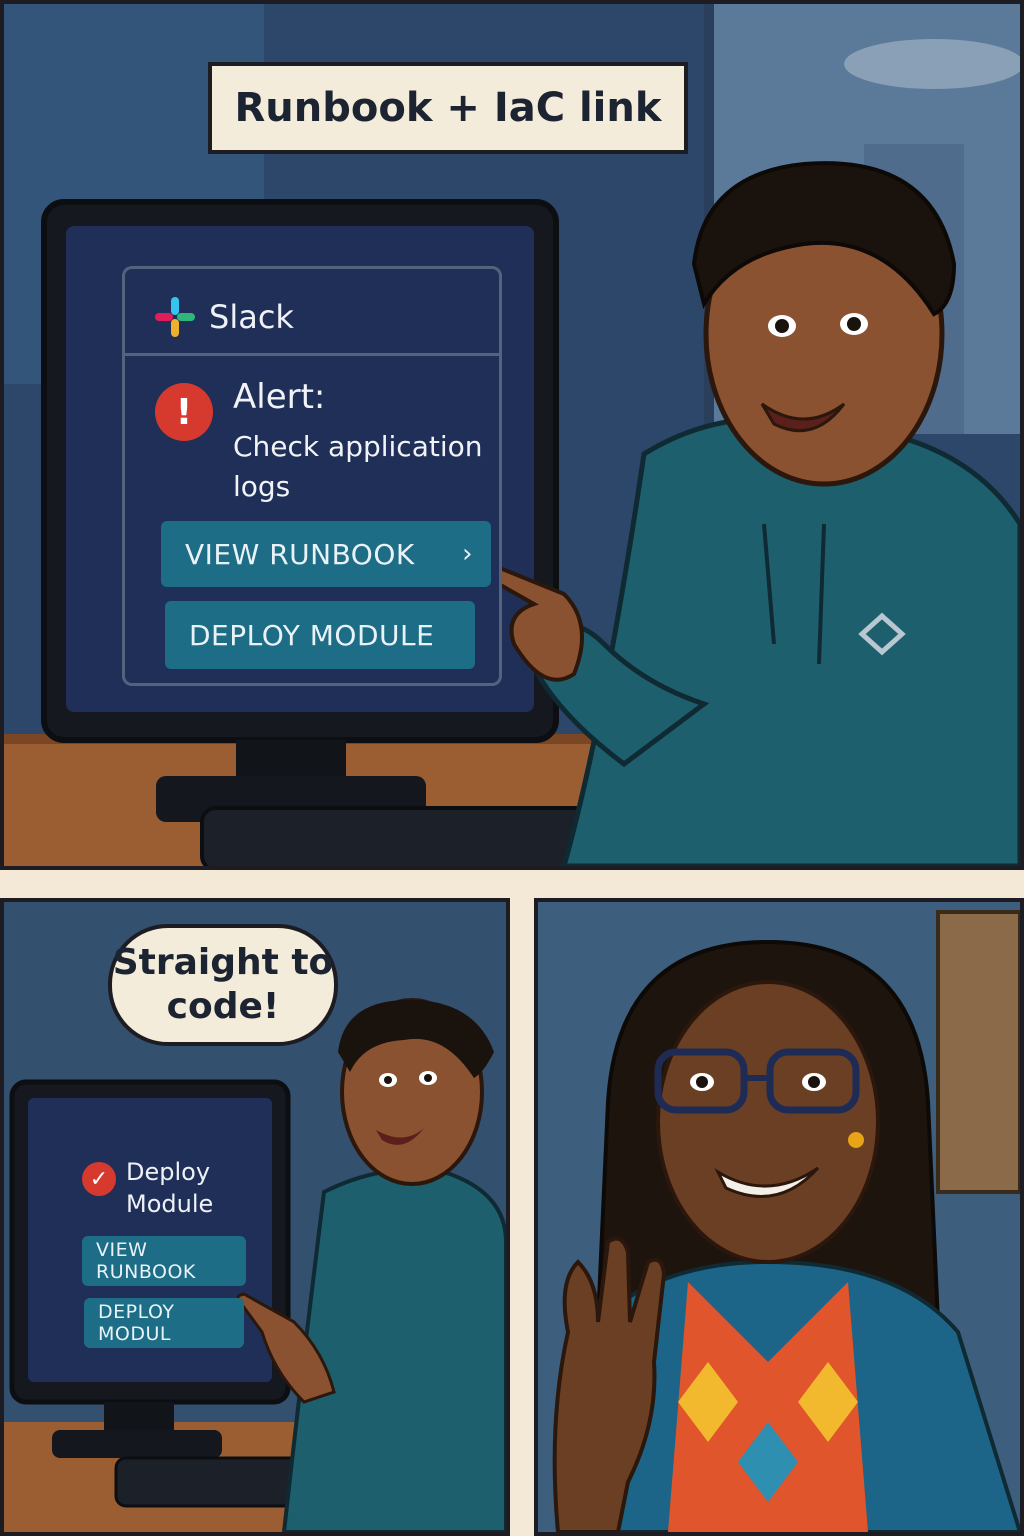 The height and width of the screenshot is (1536, 1024). Describe the element at coordinates (146, 1261) in the screenshot. I see `view-runbook-label-small: VIEW RUNBOOK` at that location.